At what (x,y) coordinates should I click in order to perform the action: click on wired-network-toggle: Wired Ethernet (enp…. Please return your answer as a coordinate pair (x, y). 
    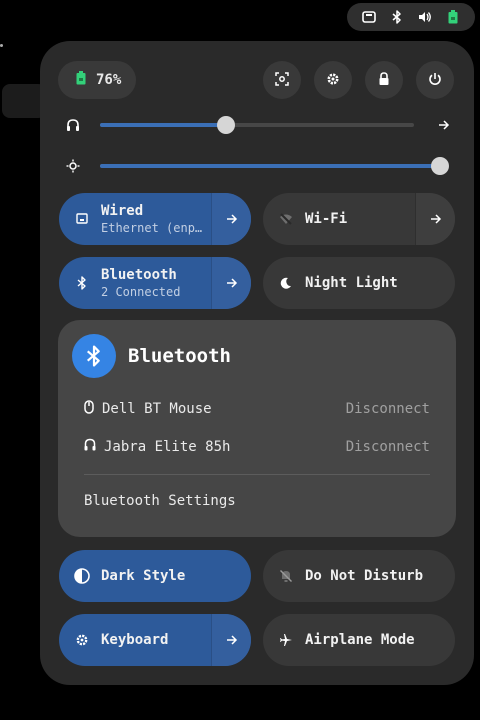
    Looking at the image, I should click on (155, 219).